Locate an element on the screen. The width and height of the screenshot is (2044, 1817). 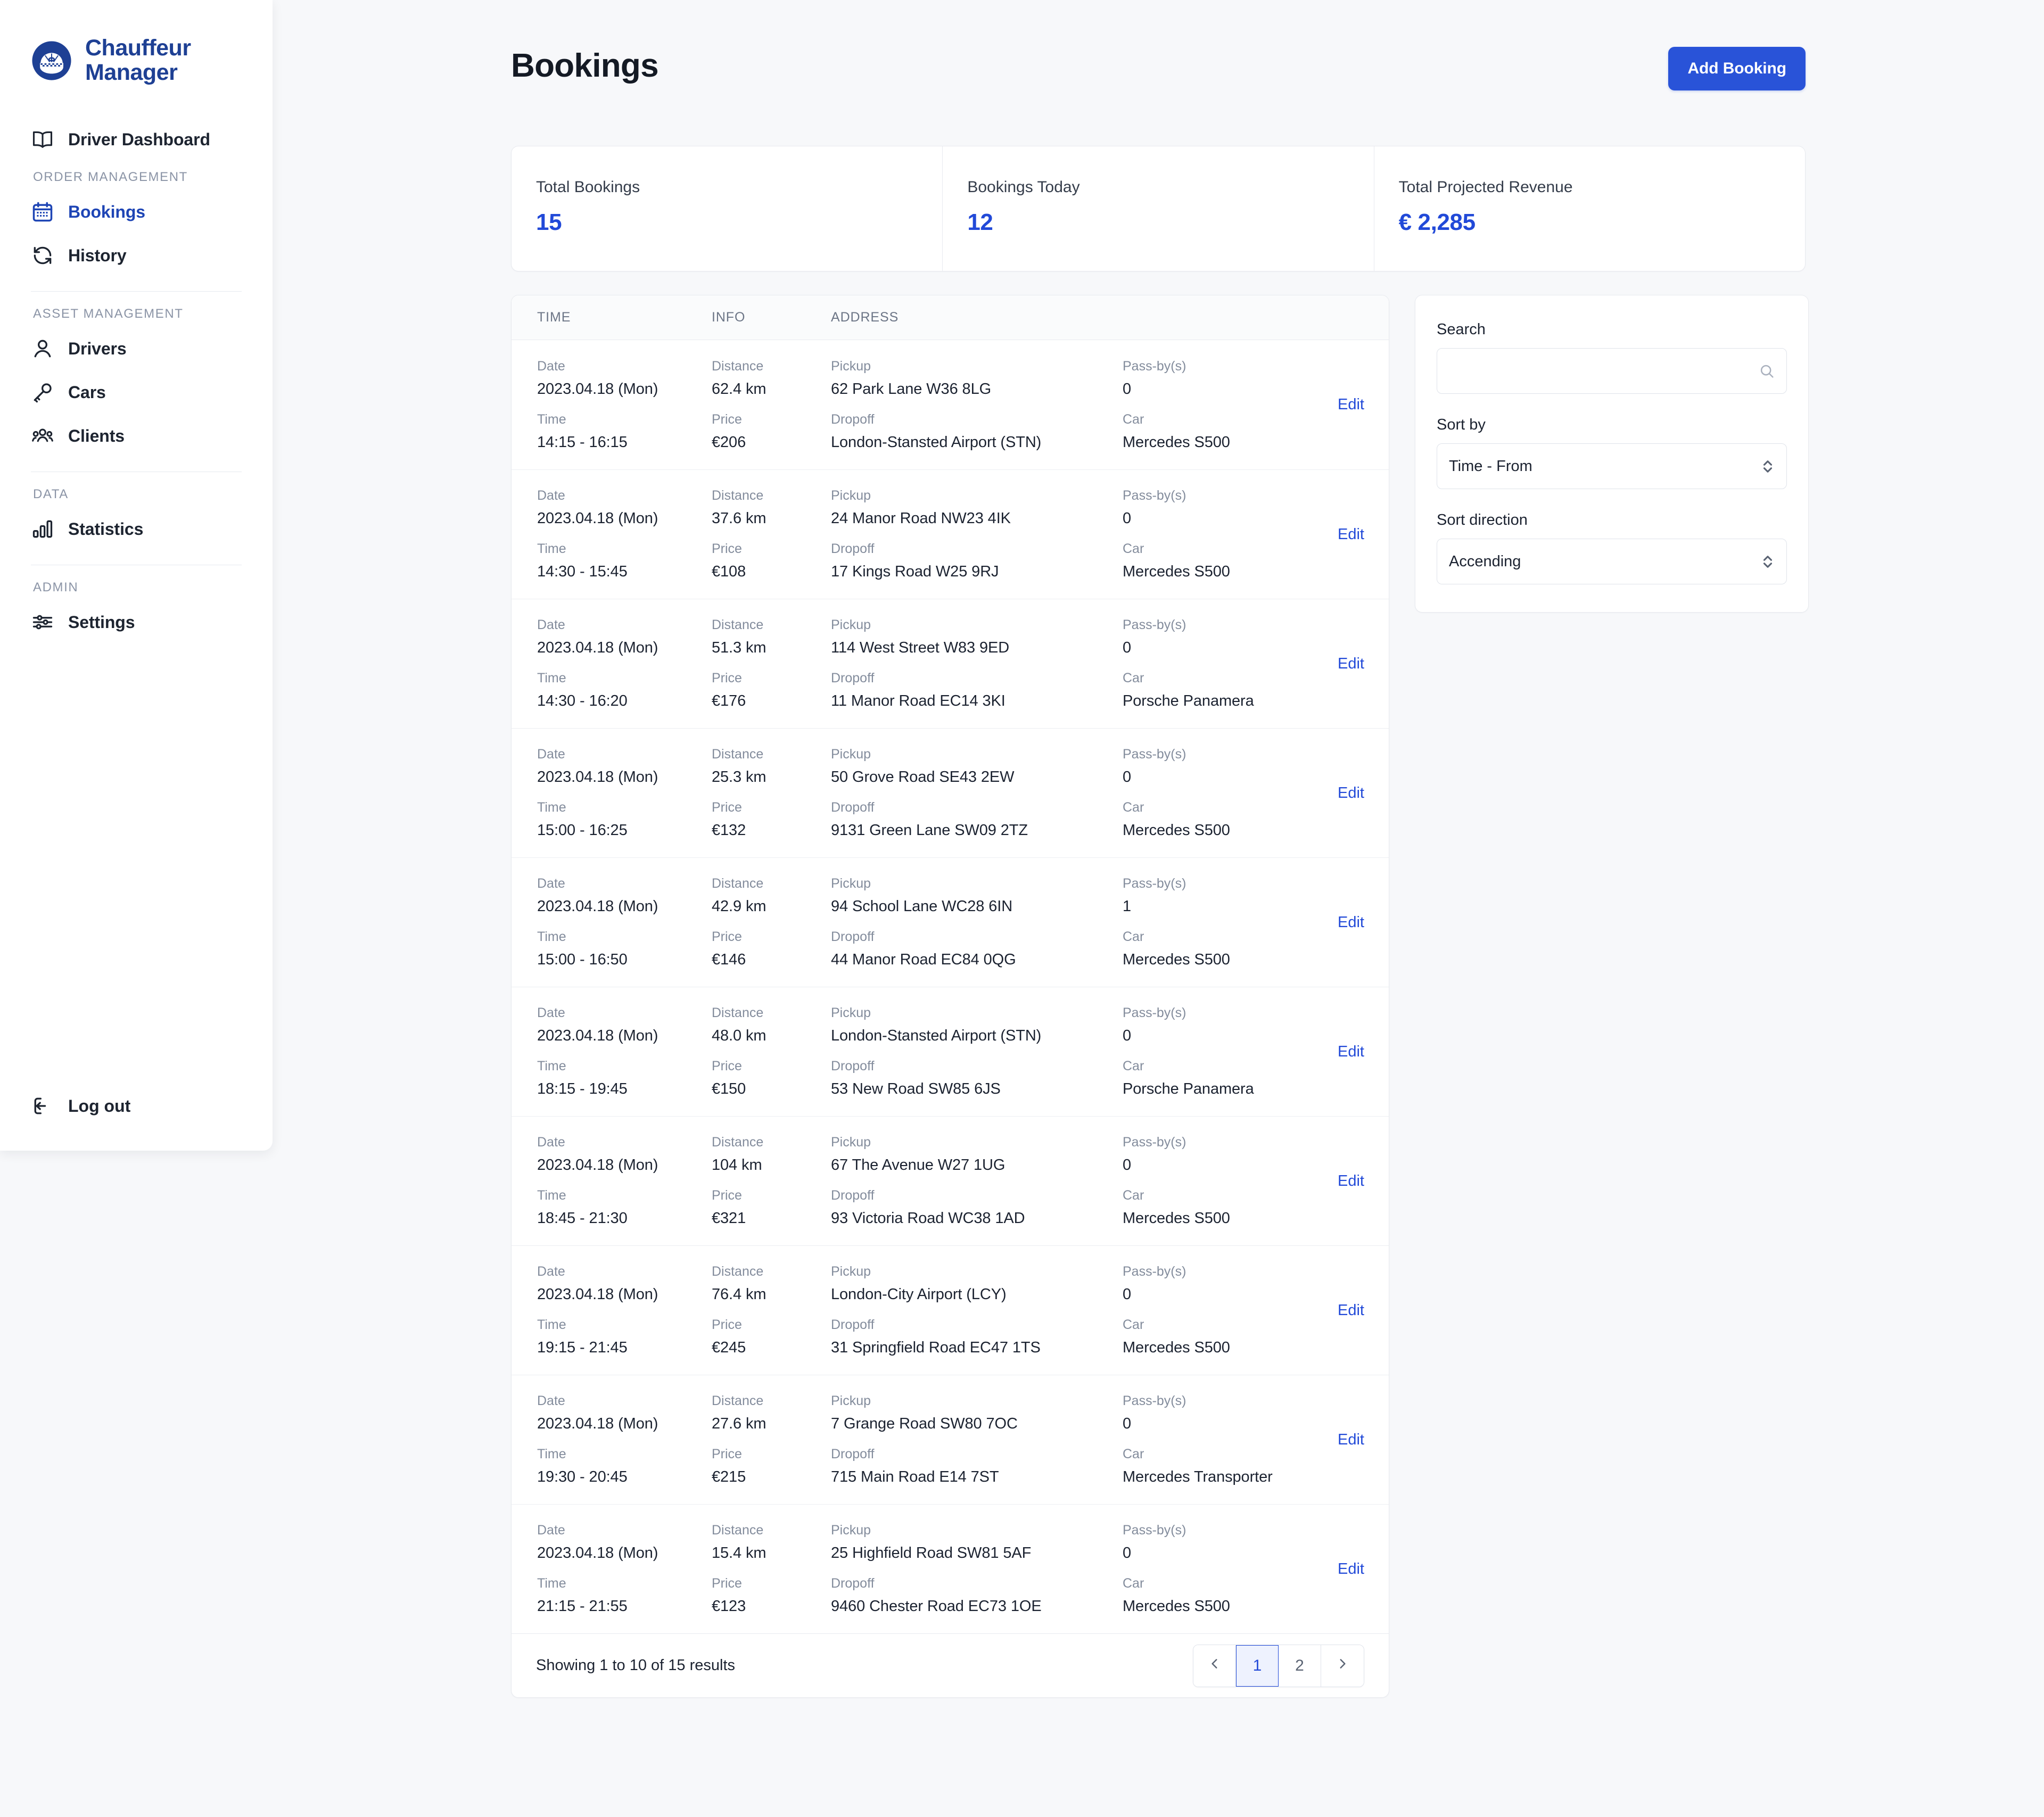
cell-passenger-car: Pass-by(s) 0 Car Mercedes Transporter is located at coordinates (1216, 1439).